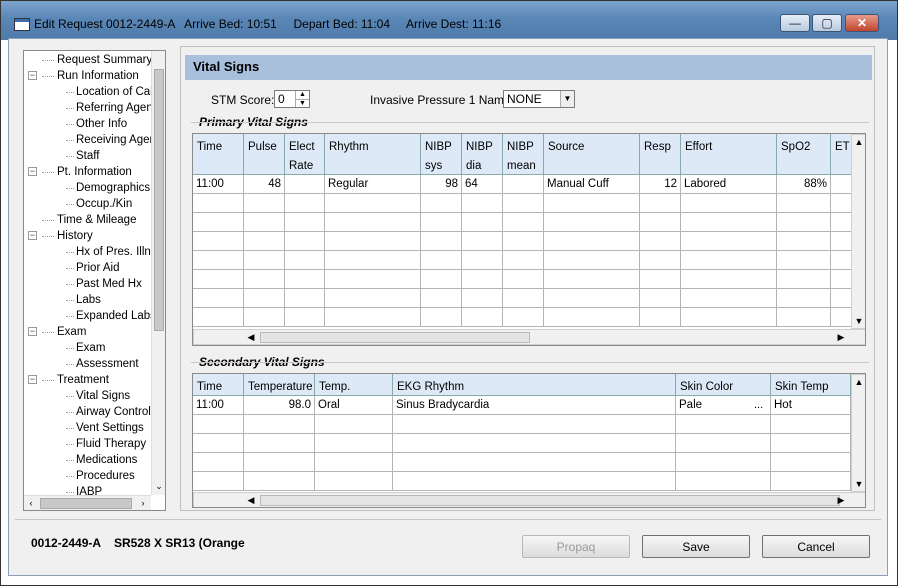  Describe the element at coordinates (87, 156) in the screenshot. I see `tree-item: Staff` at that location.